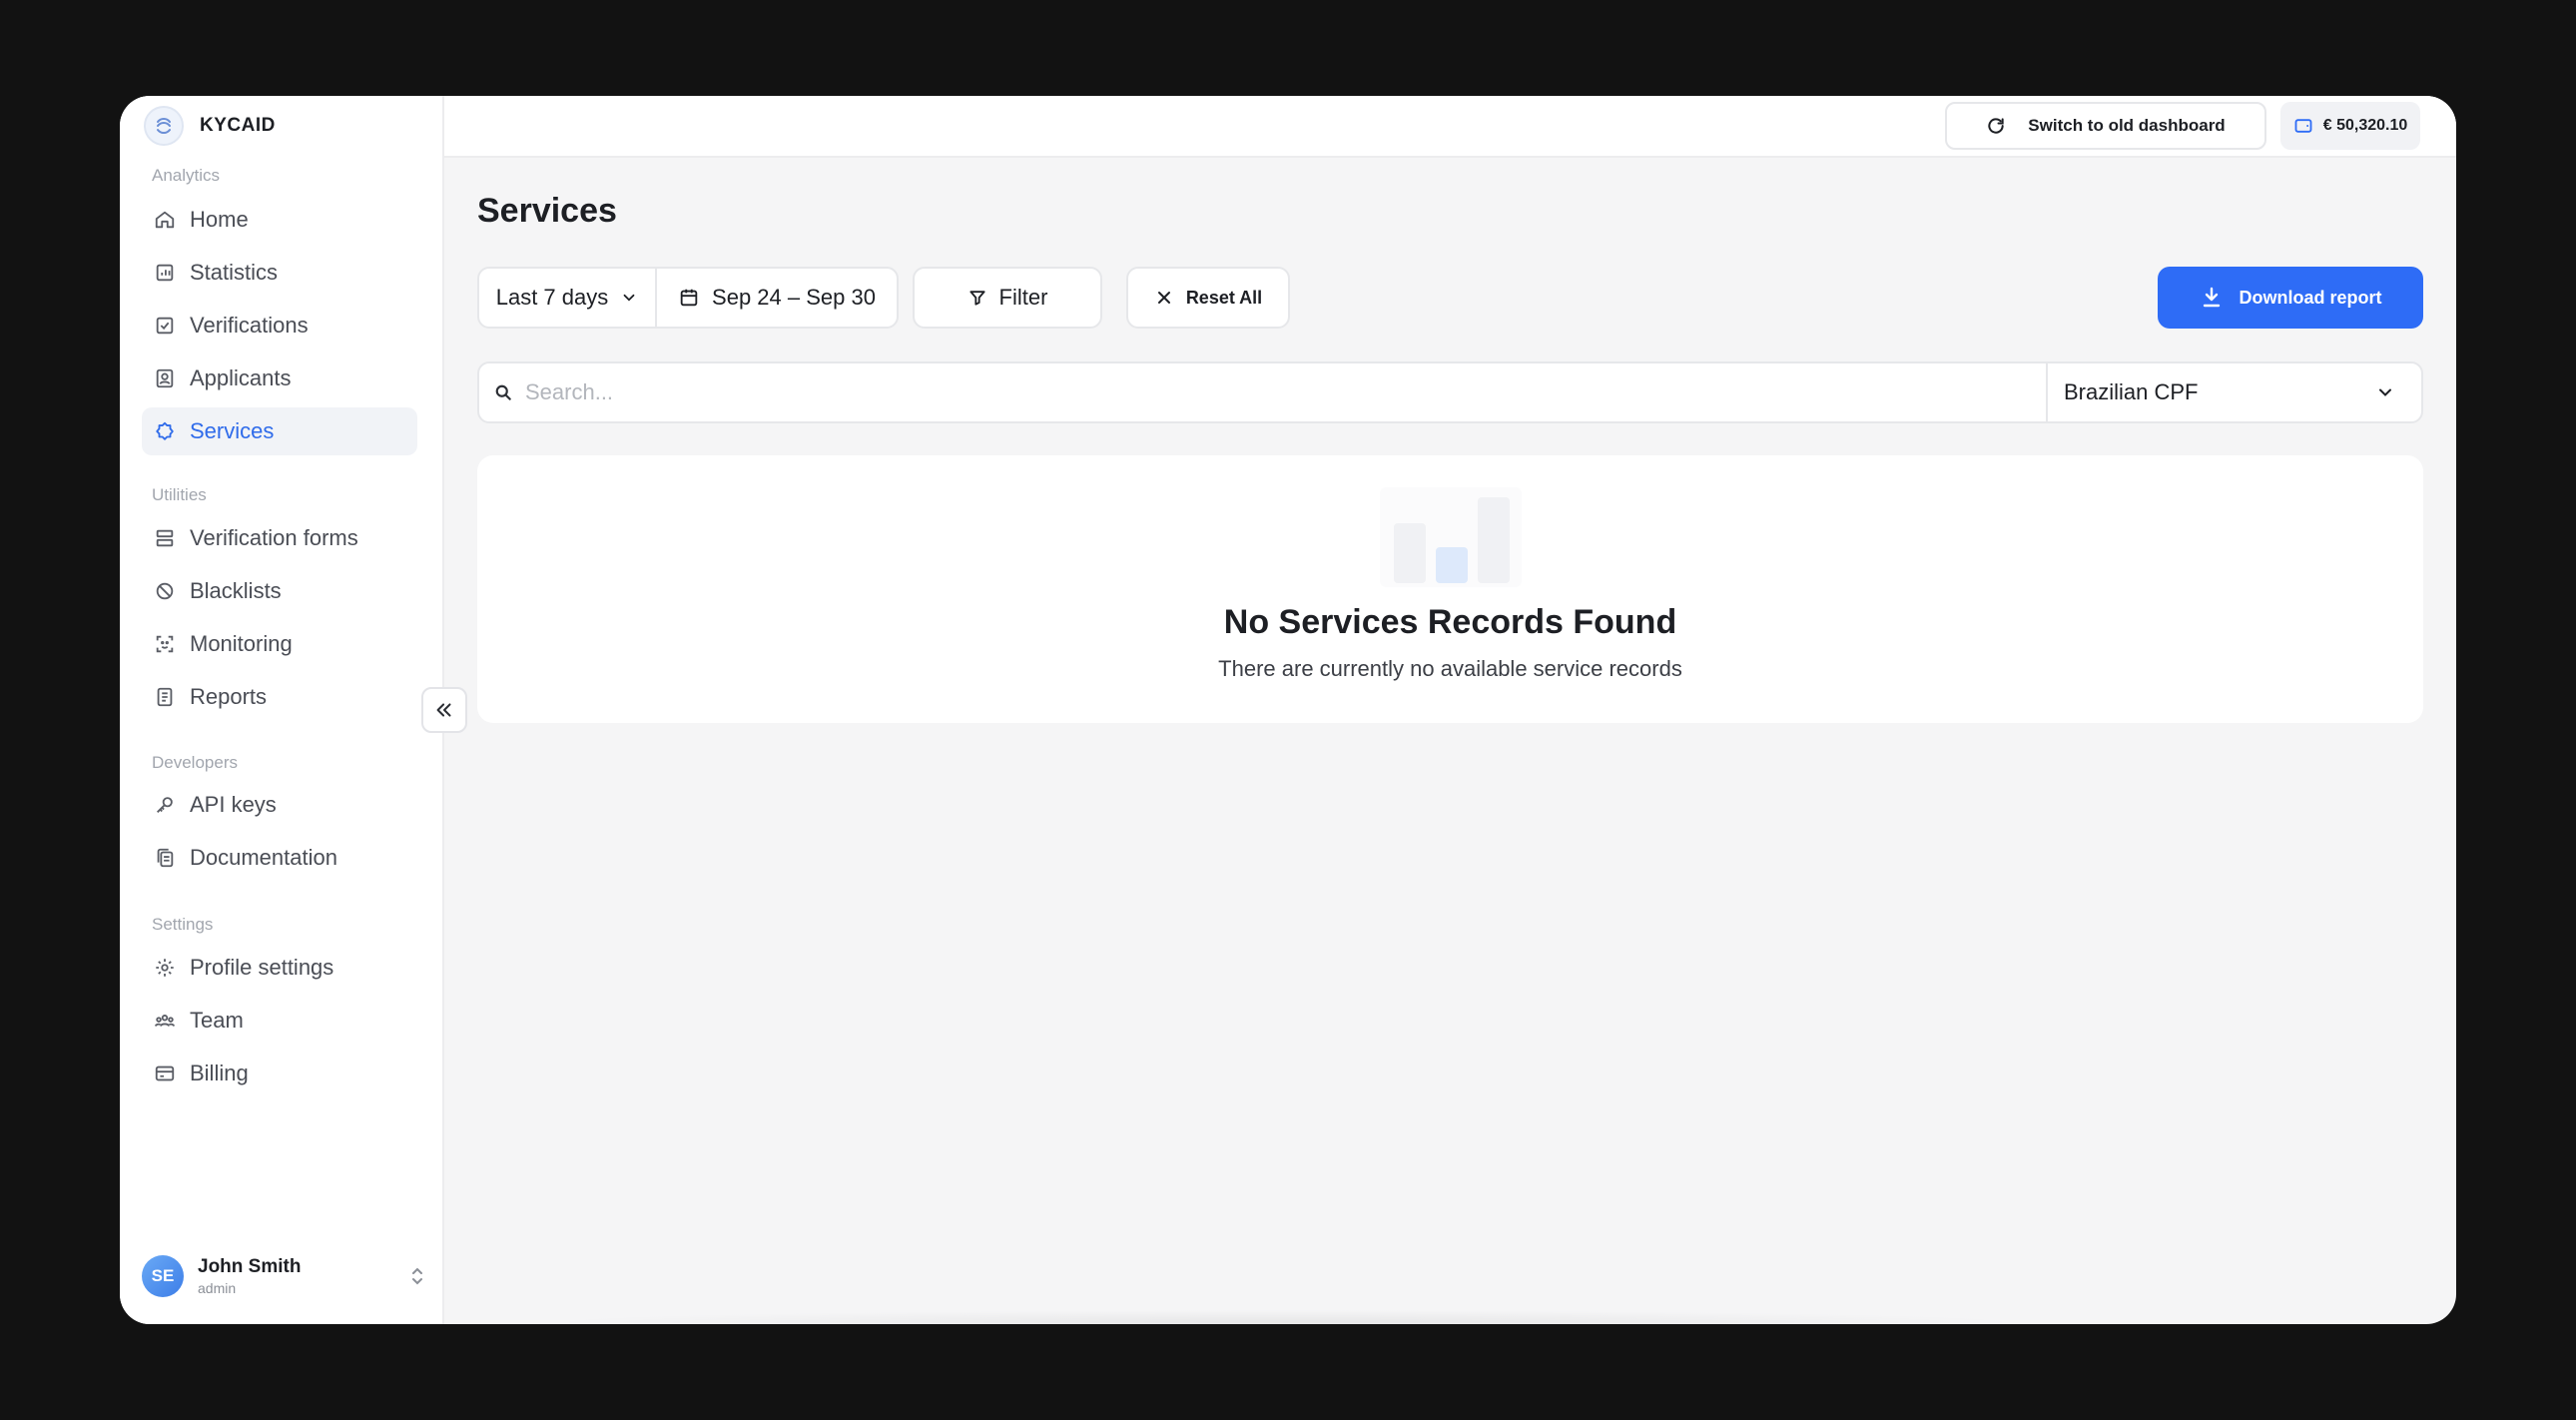 The image size is (2576, 1420). What do you see at coordinates (217, 1288) in the screenshot?
I see `user-role: admin` at bounding box center [217, 1288].